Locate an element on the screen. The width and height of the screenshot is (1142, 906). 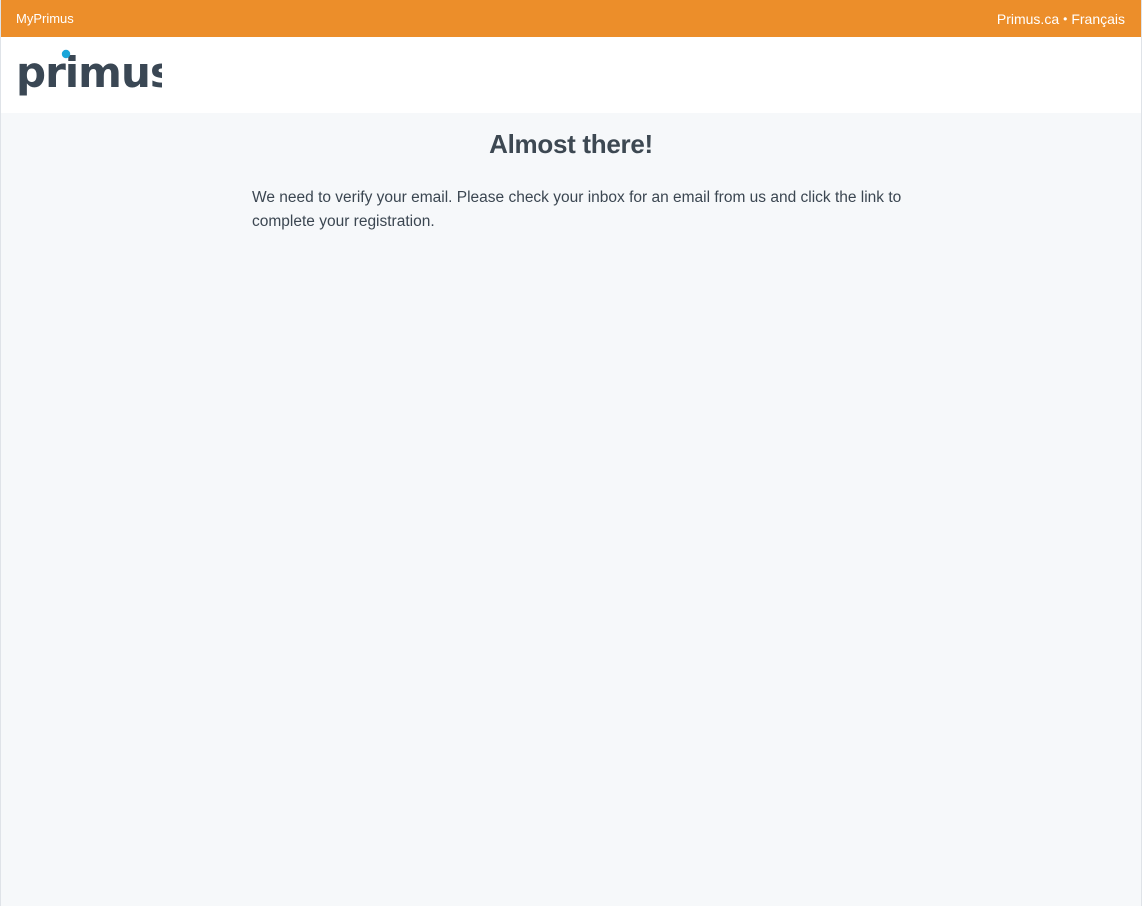
francais-link: Français is located at coordinates (1098, 19).